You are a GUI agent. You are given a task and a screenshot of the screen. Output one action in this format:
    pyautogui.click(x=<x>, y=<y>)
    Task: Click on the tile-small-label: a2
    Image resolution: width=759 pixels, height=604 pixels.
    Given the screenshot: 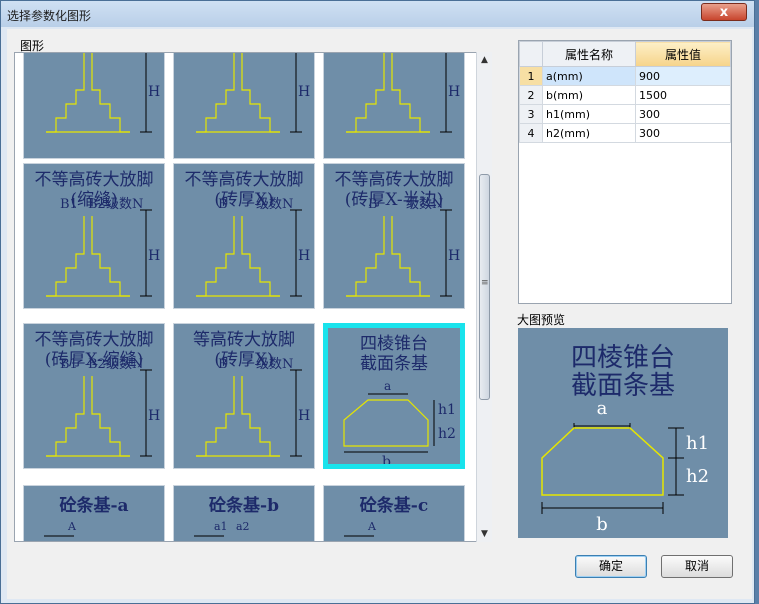 What is the action you would take?
    pyautogui.click(x=243, y=526)
    